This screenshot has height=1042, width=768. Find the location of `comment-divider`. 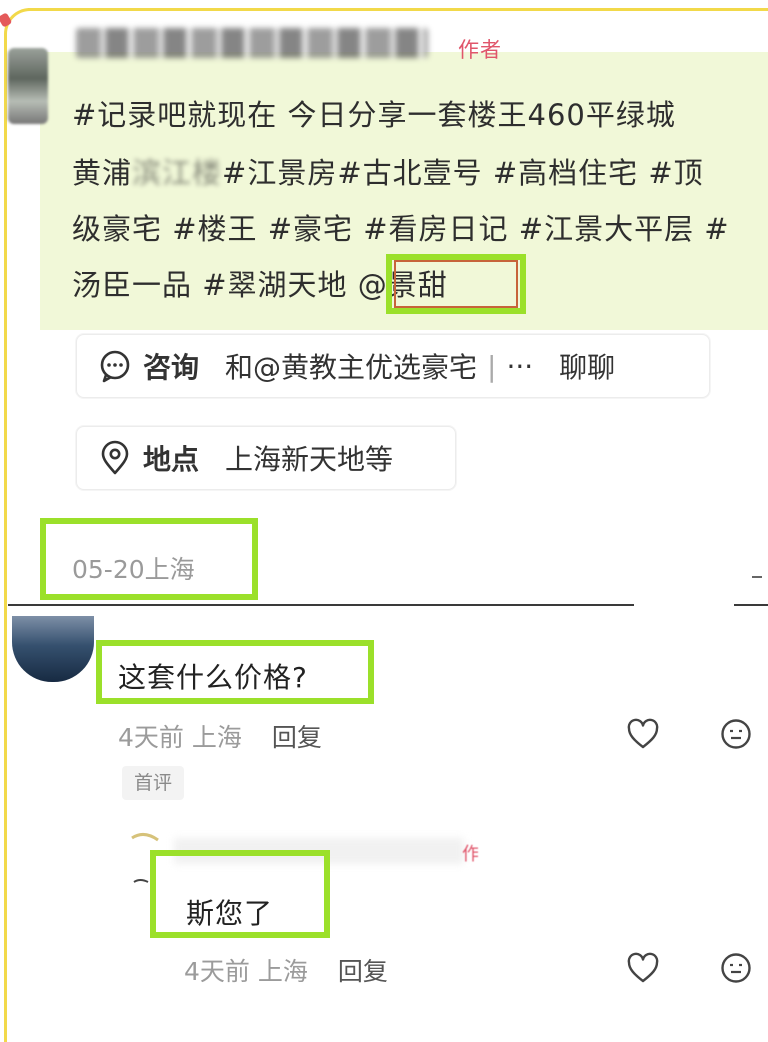

comment-divider is located at coordinates (321, 605).